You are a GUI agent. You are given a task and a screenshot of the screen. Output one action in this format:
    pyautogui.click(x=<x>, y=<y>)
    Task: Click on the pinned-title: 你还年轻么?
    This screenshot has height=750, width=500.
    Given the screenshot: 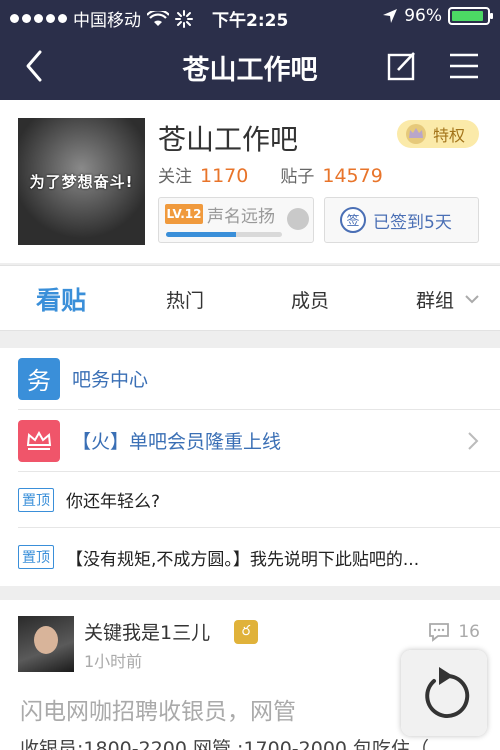 What is the action you would take?
    pyautogui.click(x=113, y=502)
    